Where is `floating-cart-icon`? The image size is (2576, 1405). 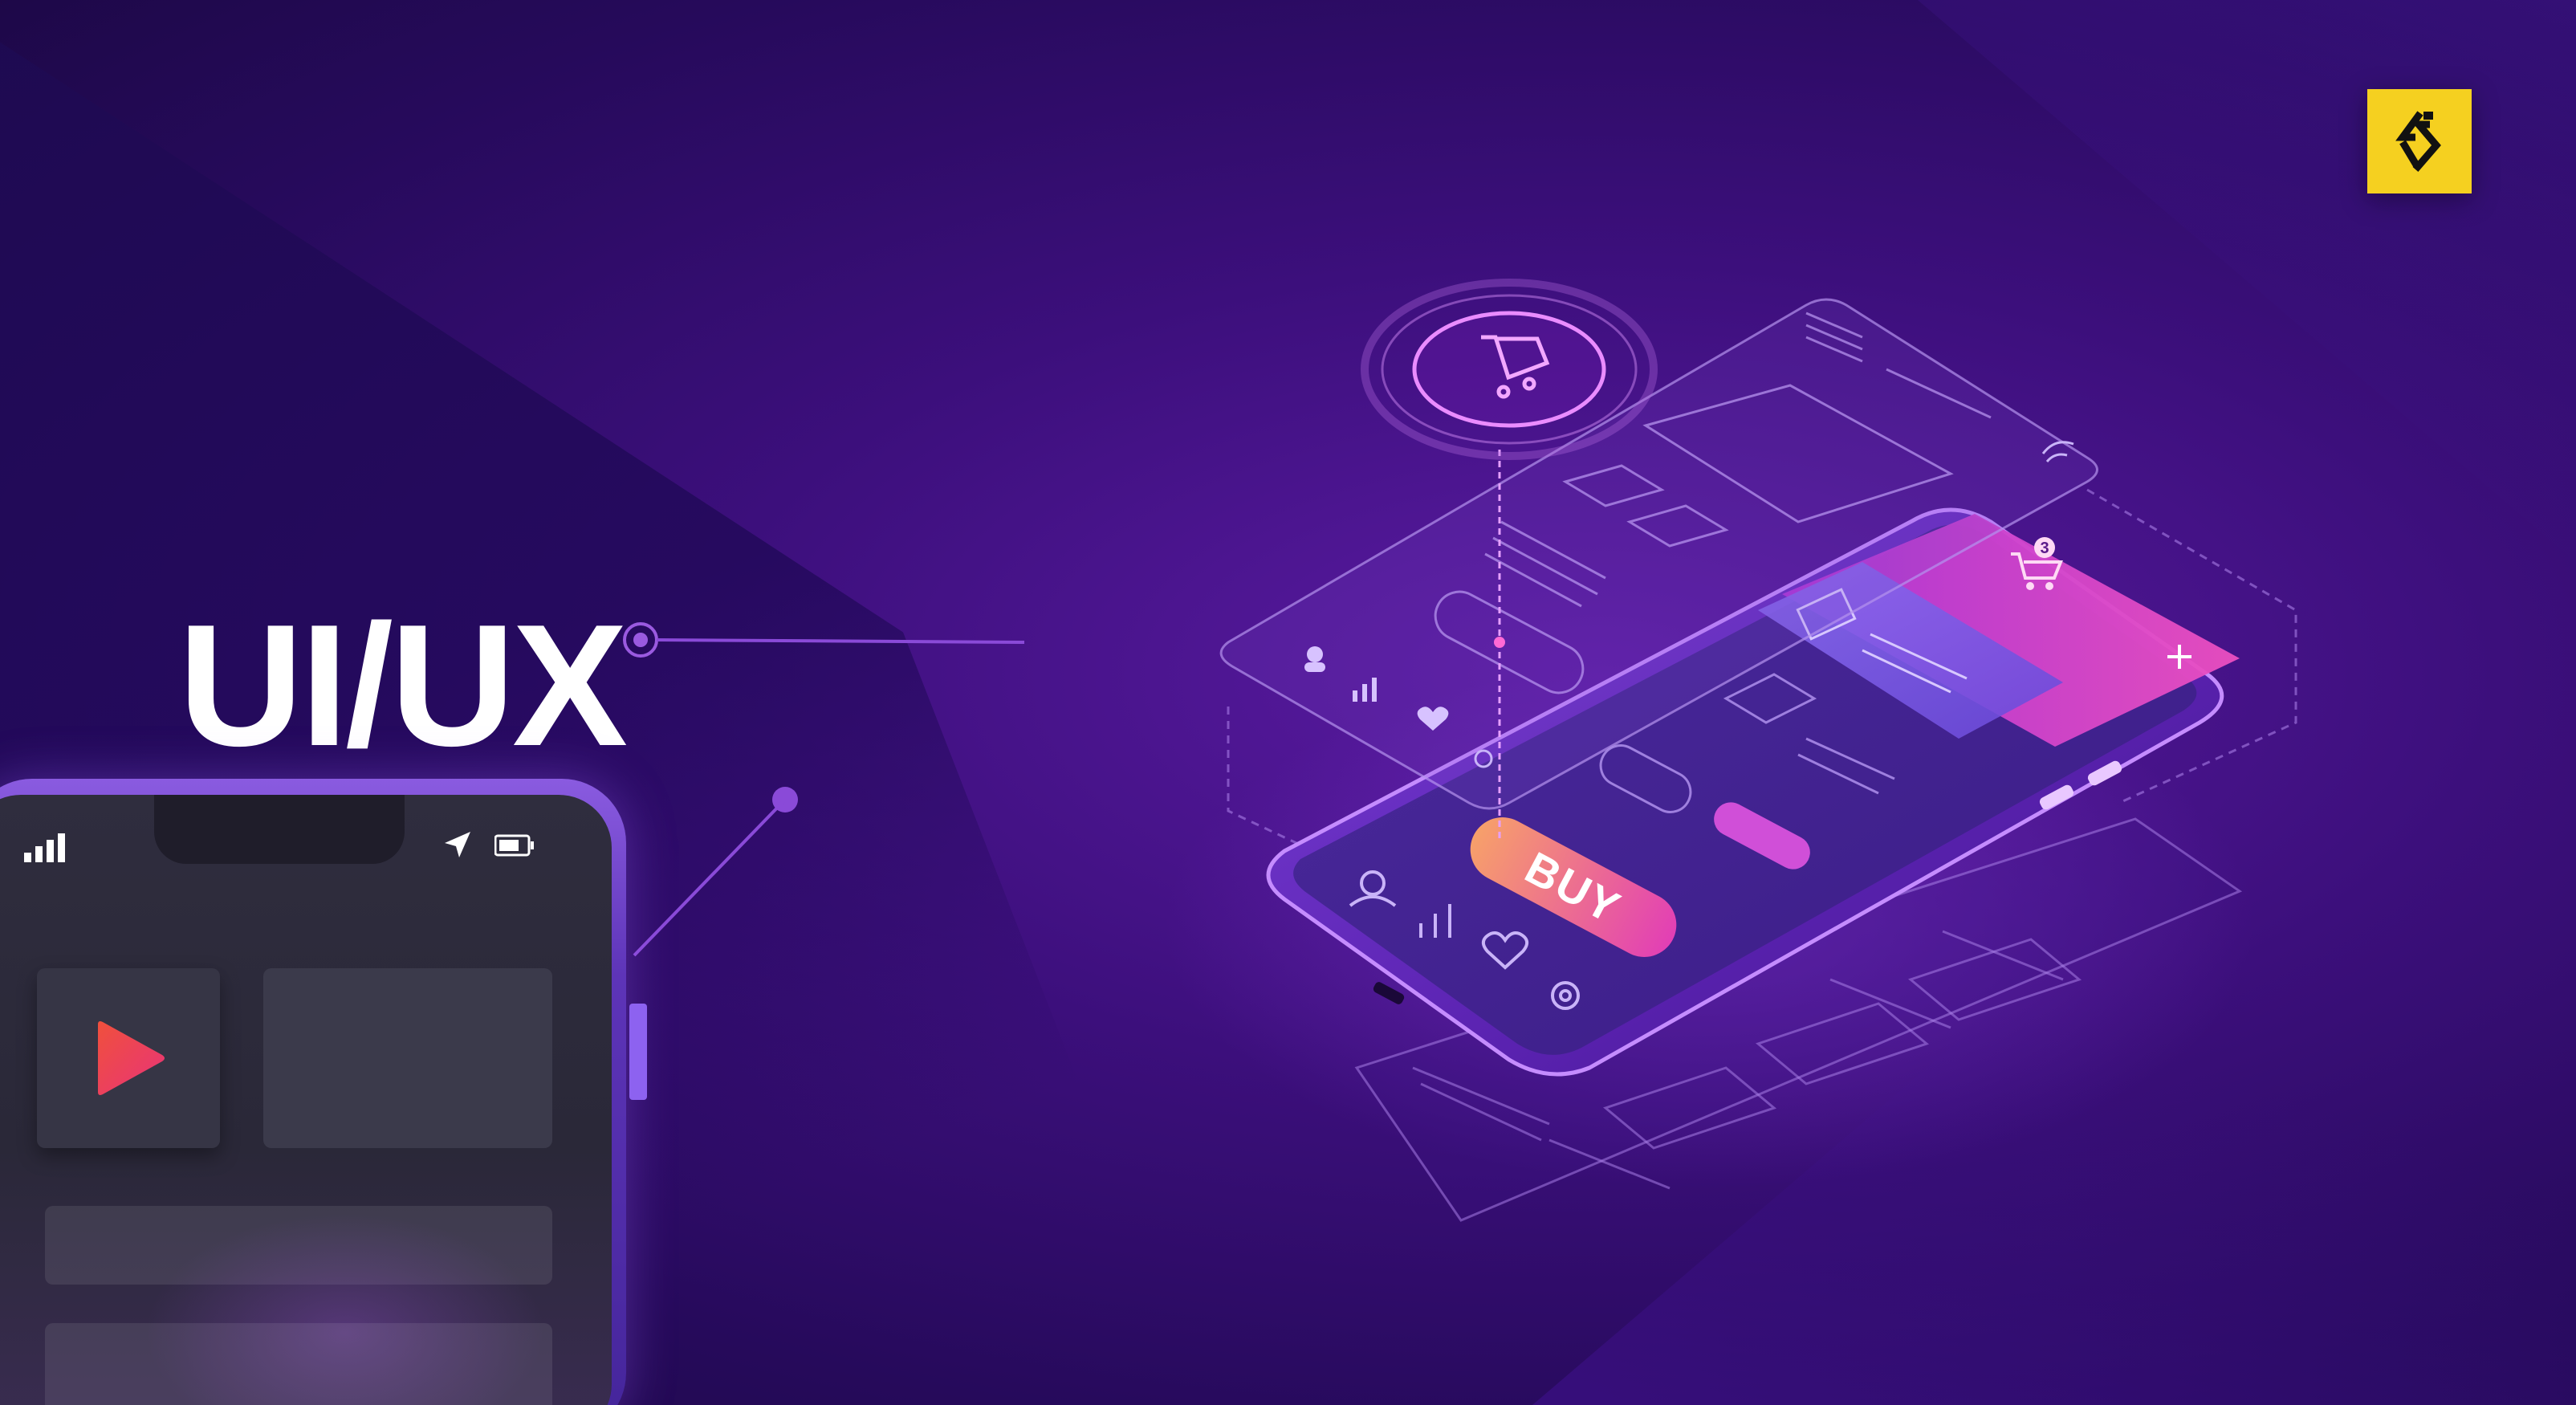 floating-cart-icon is located at coordinates (1509, 369).